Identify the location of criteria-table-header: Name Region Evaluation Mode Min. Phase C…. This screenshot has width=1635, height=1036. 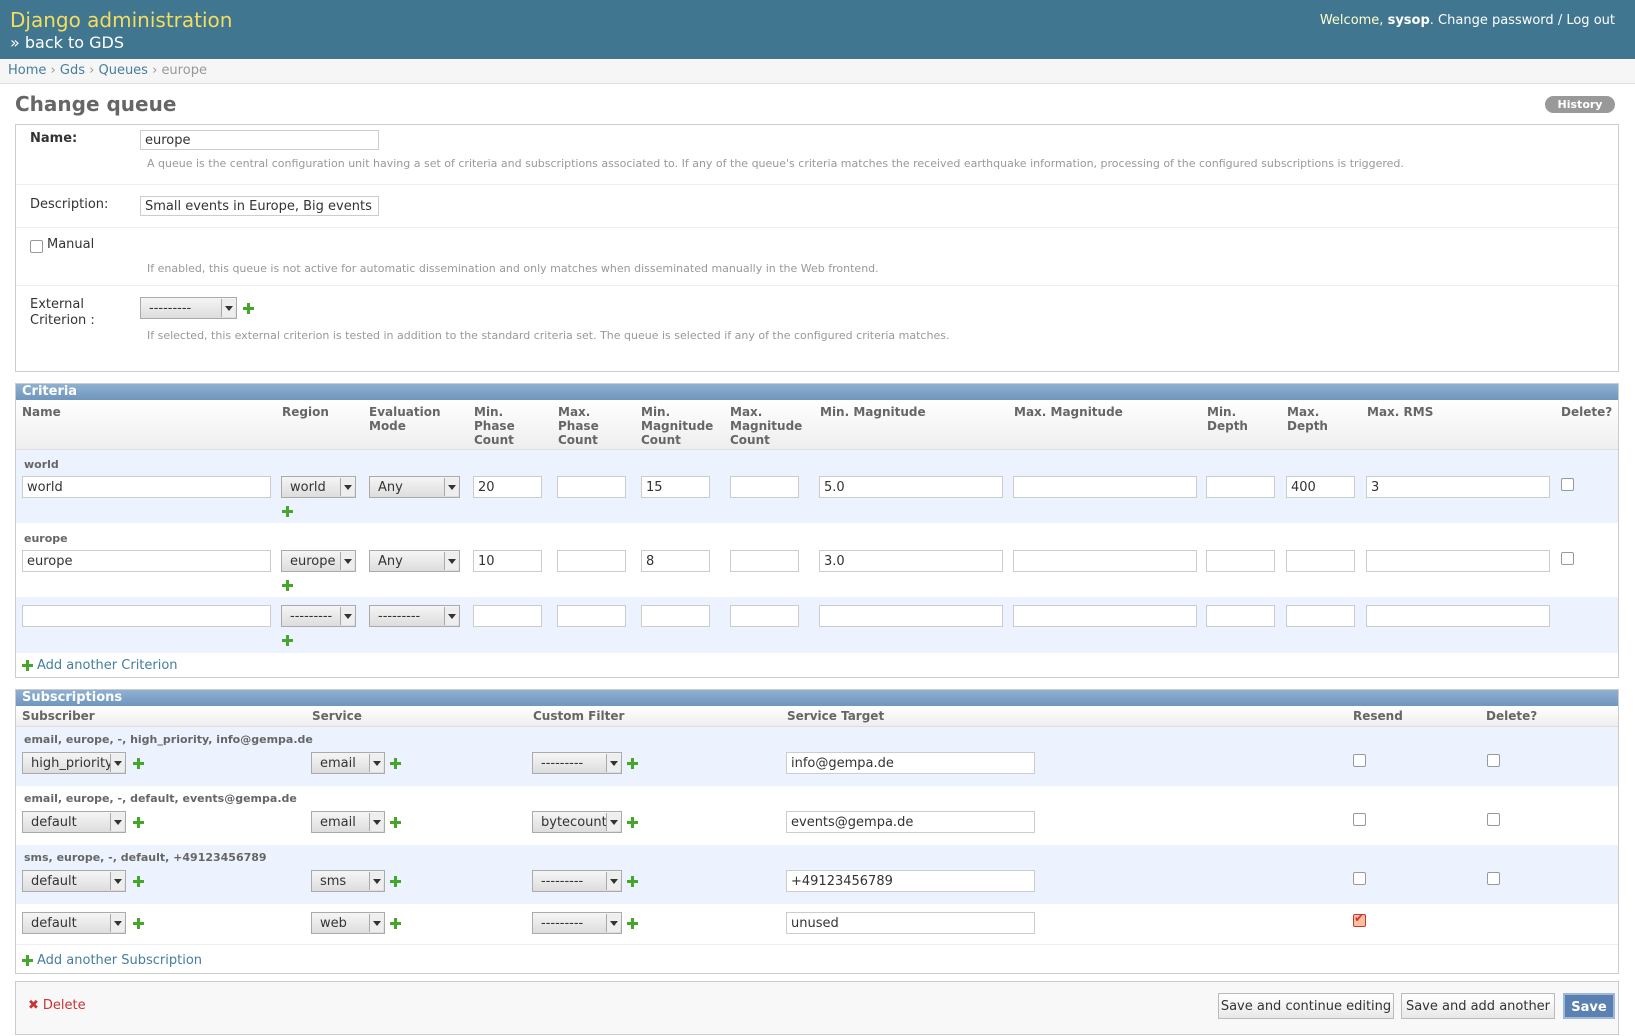
(817, 425).